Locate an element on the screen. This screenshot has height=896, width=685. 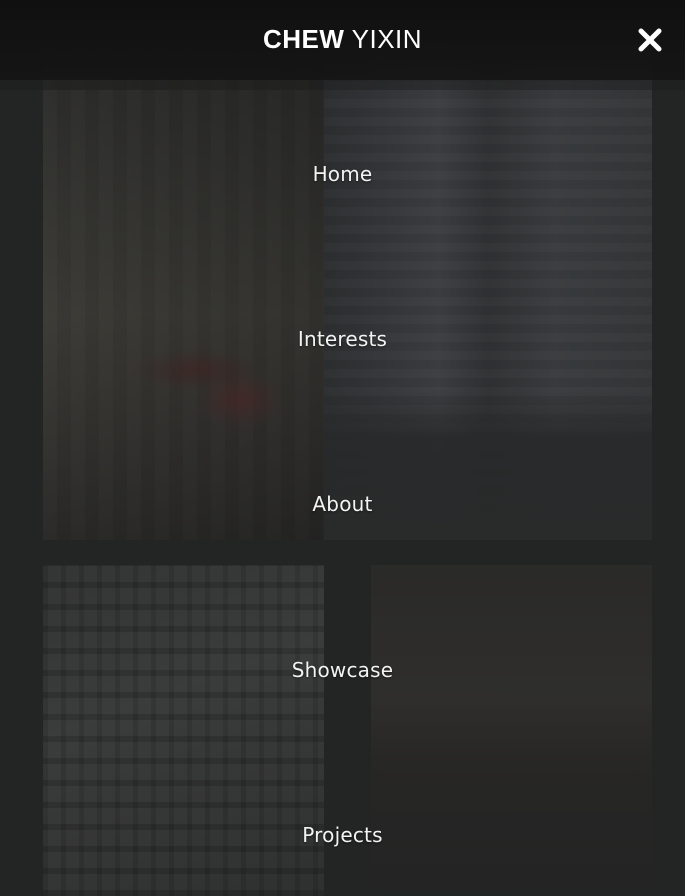
brand-last-name: YIXIN is located at coordinates (387, 39).